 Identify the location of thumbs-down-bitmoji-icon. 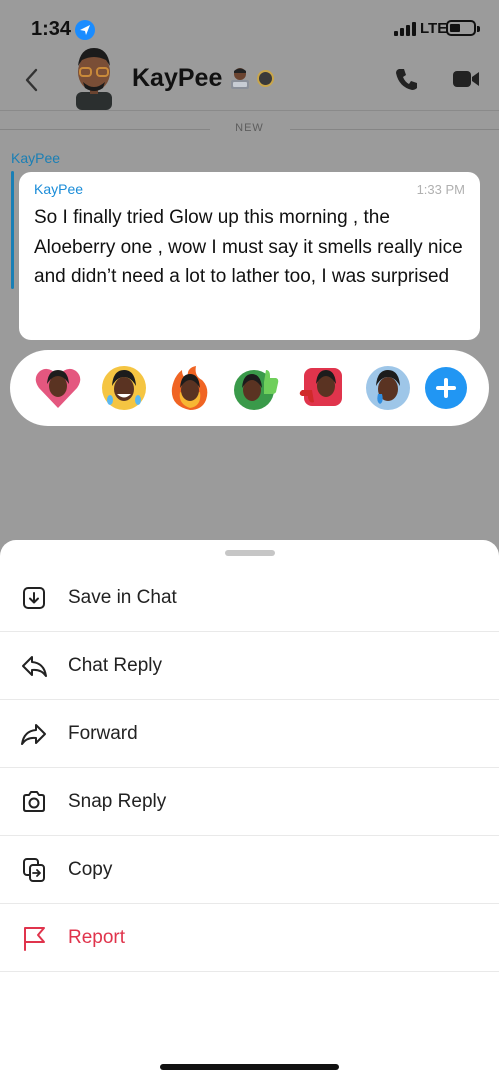
(322, 388).